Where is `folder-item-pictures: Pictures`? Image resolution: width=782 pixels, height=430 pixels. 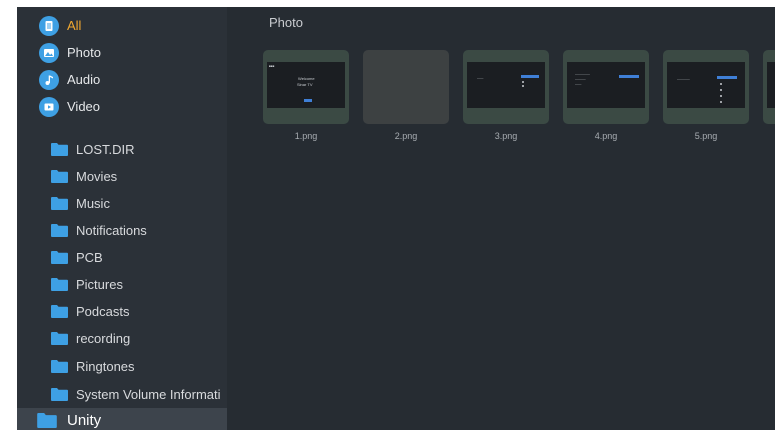 folder-item-pictures: Pictures is located at coordinates (122, 284).